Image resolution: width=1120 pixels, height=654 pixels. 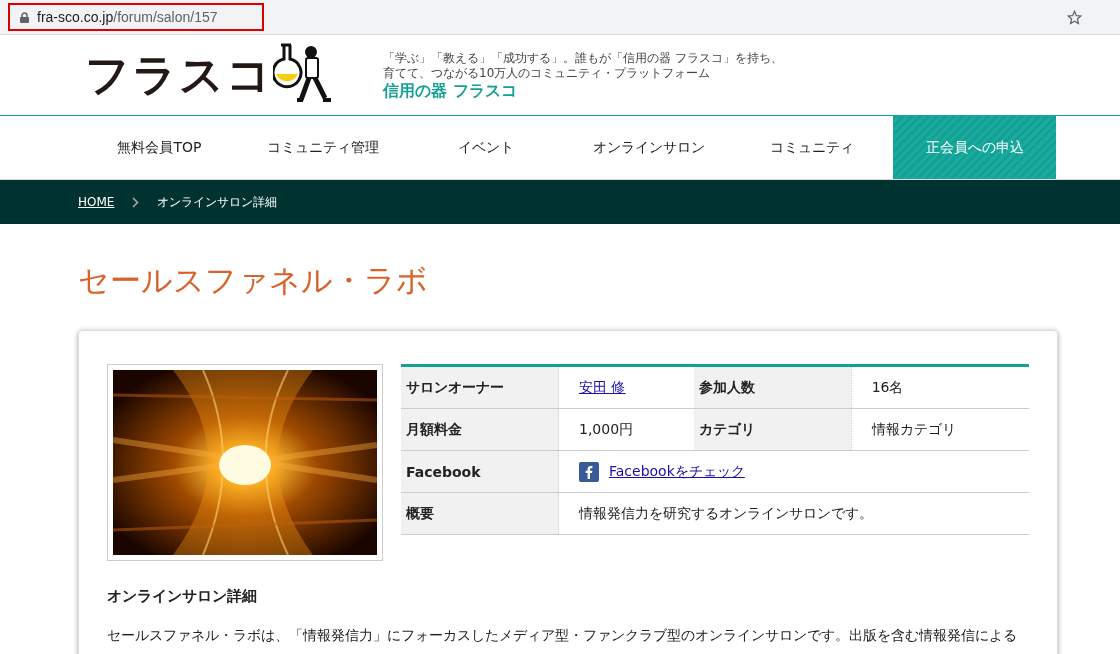 I want to click on table-header-cell: サロンオーナー, so click(x=480, y=387).